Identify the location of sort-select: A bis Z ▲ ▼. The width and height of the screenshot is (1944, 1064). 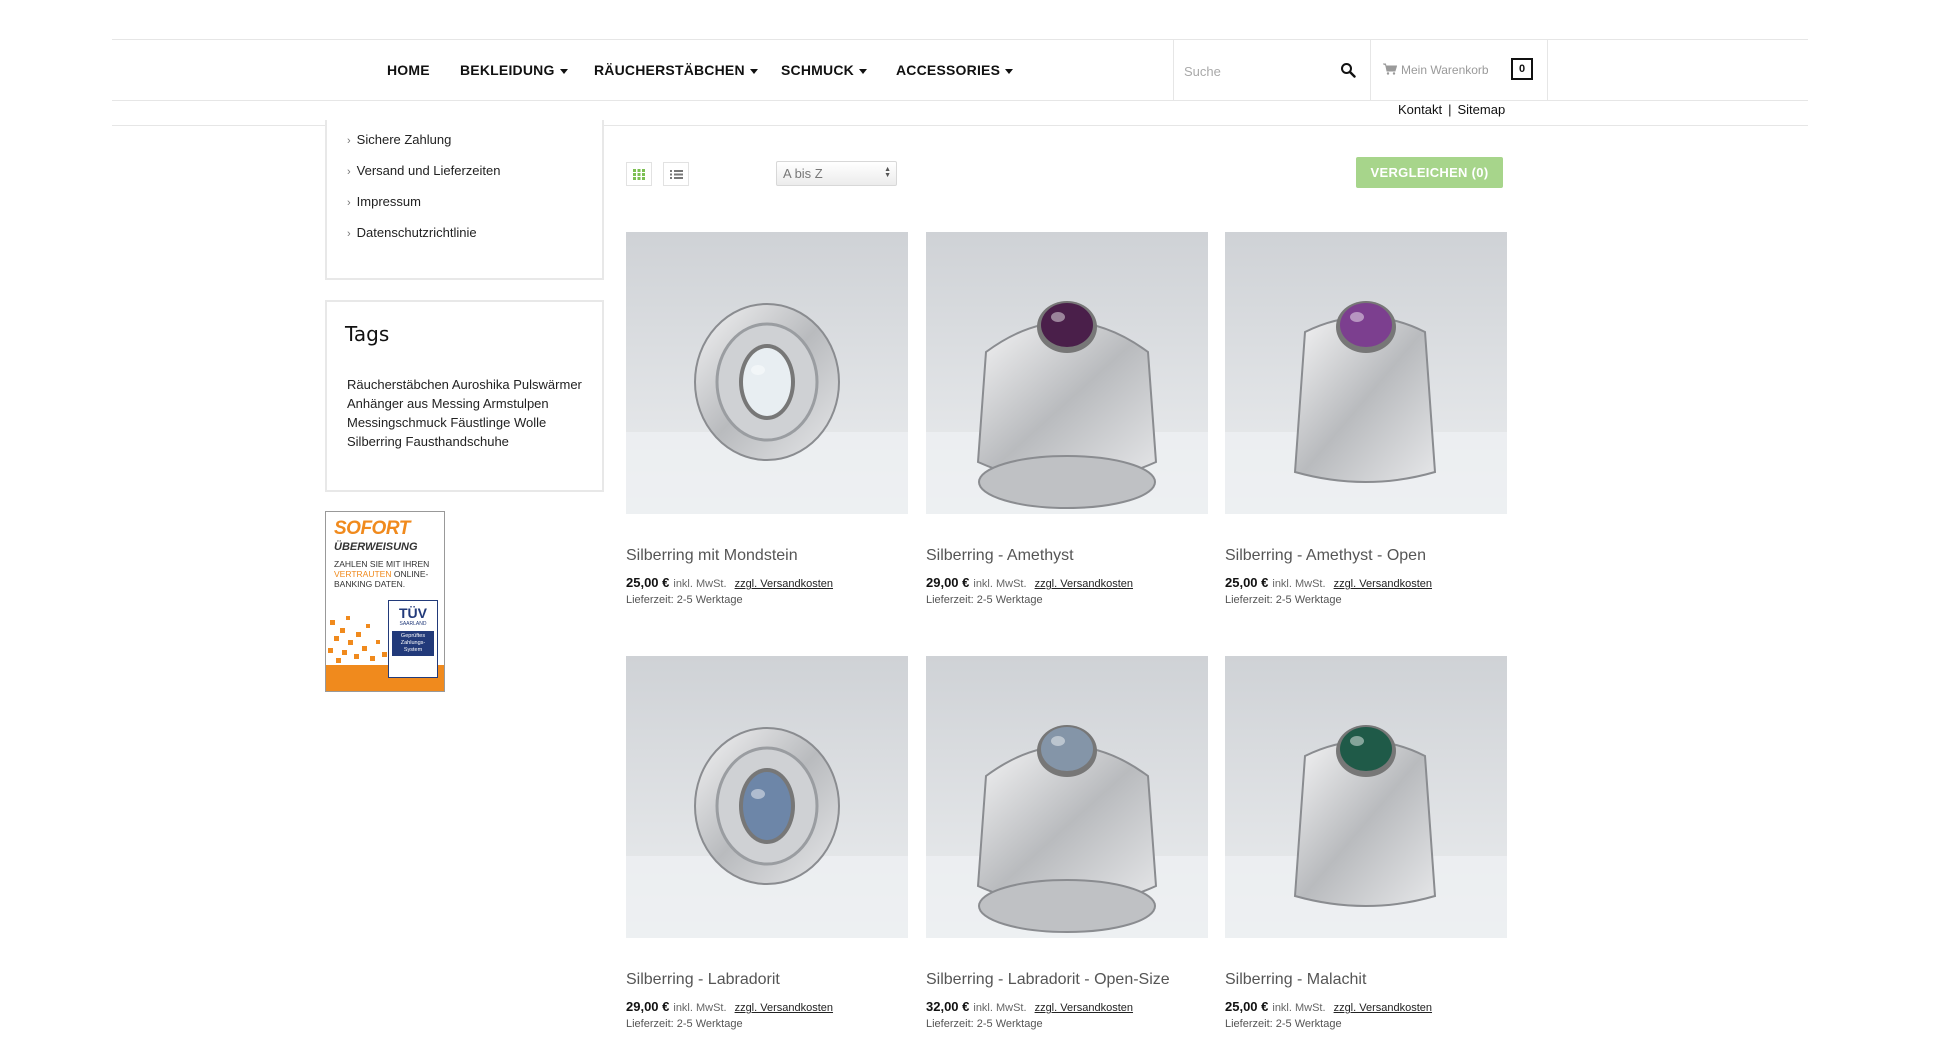
(836, 173).